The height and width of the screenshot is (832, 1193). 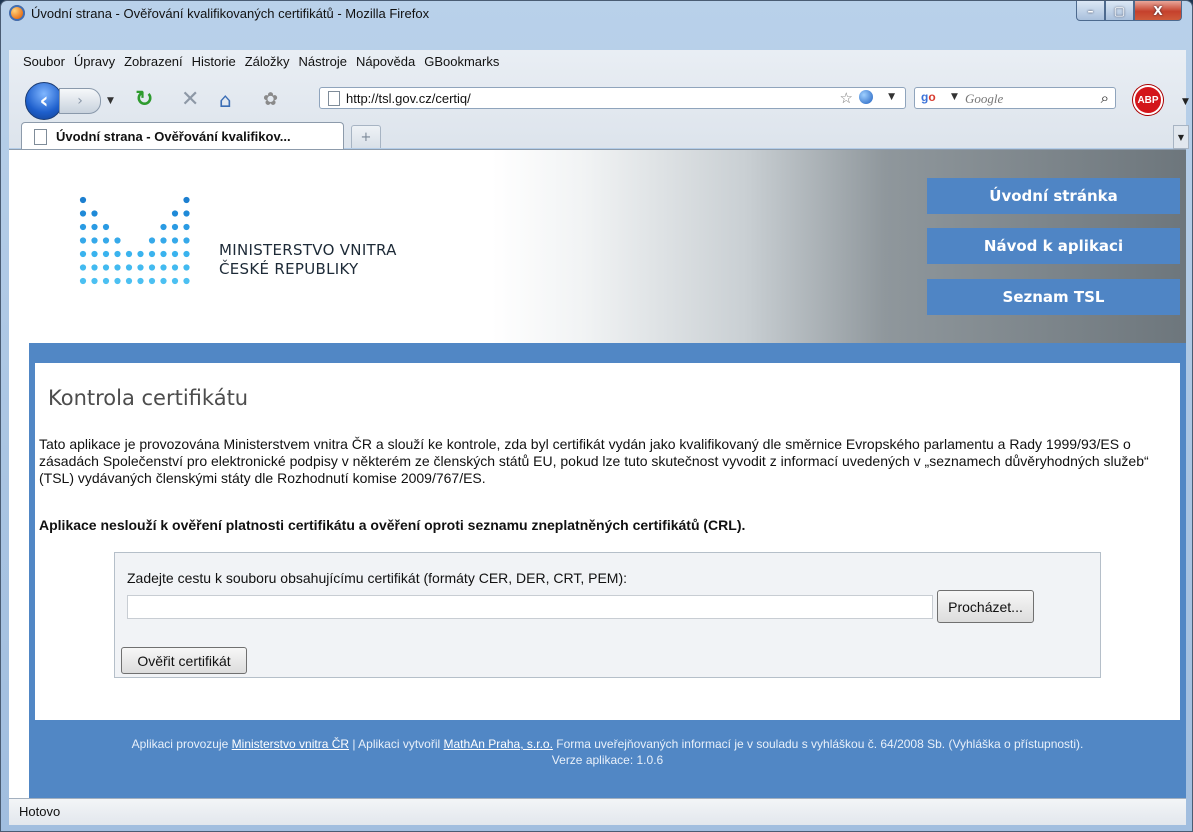 I want to click on search-input: Google, so click(x=984, y=99).